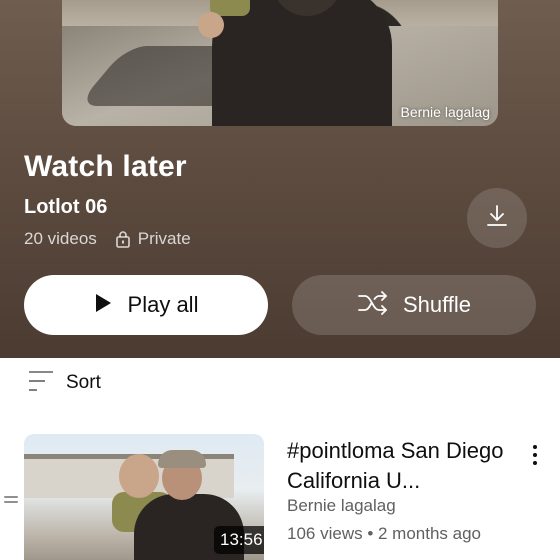 The width and height of the screenshot is (560, 560). What do you see at coordinates (139, 476) in the screenshot?
I see `thumb-child-head` at bounding box center [139, 476].